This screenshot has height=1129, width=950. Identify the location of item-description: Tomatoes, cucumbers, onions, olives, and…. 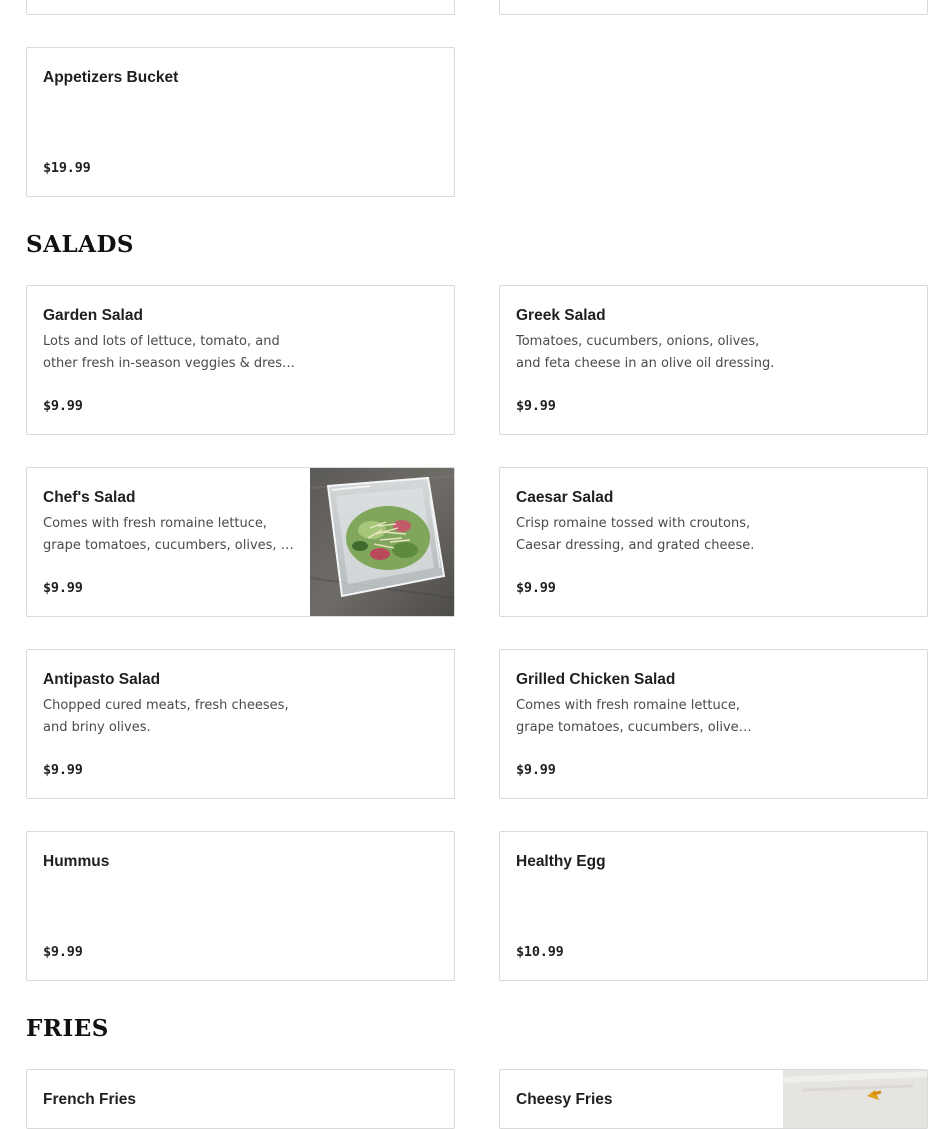
(647, 353).